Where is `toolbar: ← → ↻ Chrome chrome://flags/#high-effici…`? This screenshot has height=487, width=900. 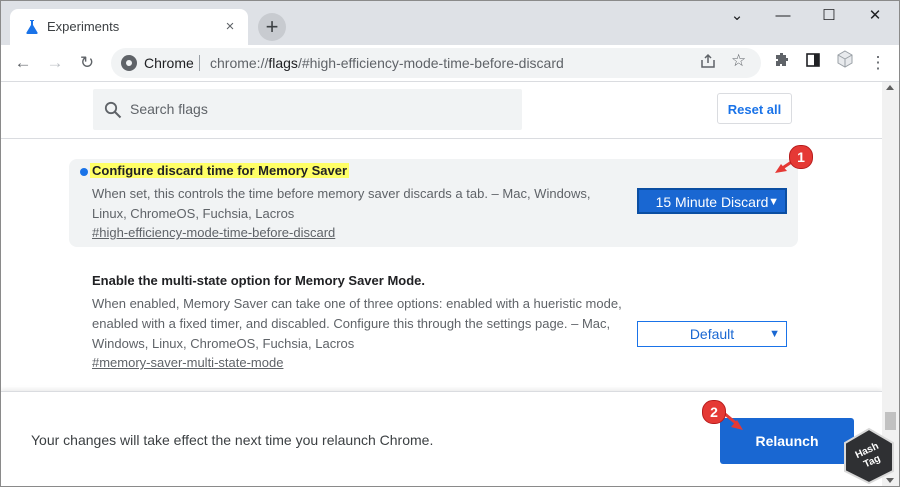
toolbar: ← → ↻ Chrome chrome://flags/#high-effici… is located at coordinates (450, 63).